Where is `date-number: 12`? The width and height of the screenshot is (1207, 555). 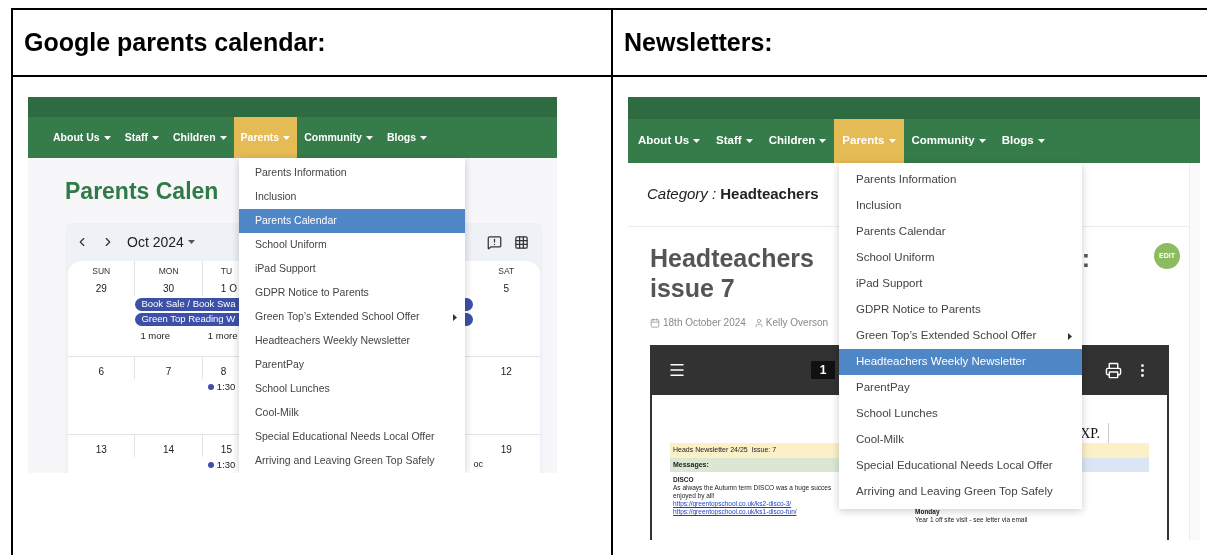
date-number: 12 is located at coordinates (506, 372).